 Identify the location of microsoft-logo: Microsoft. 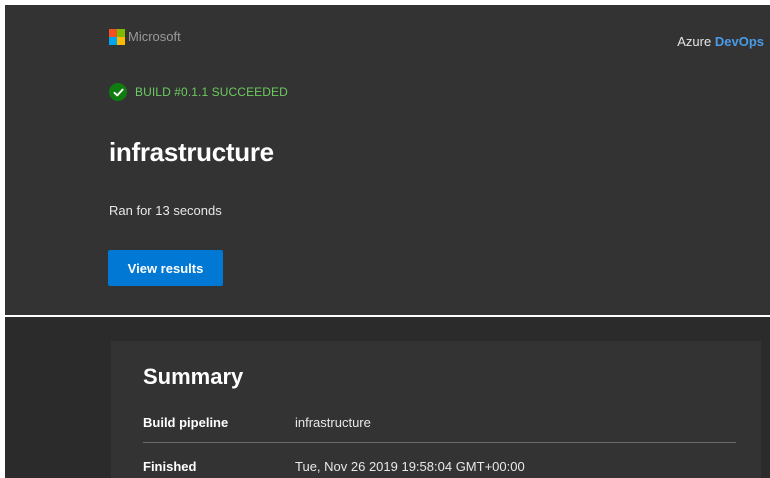
(145, 37).